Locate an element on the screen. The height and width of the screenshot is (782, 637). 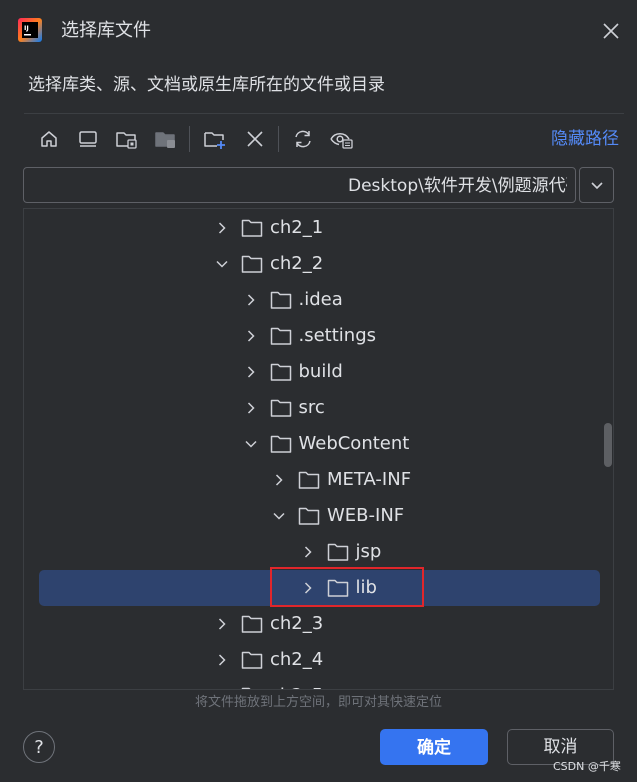
desktop-icon is located at coordinates (88, 139).